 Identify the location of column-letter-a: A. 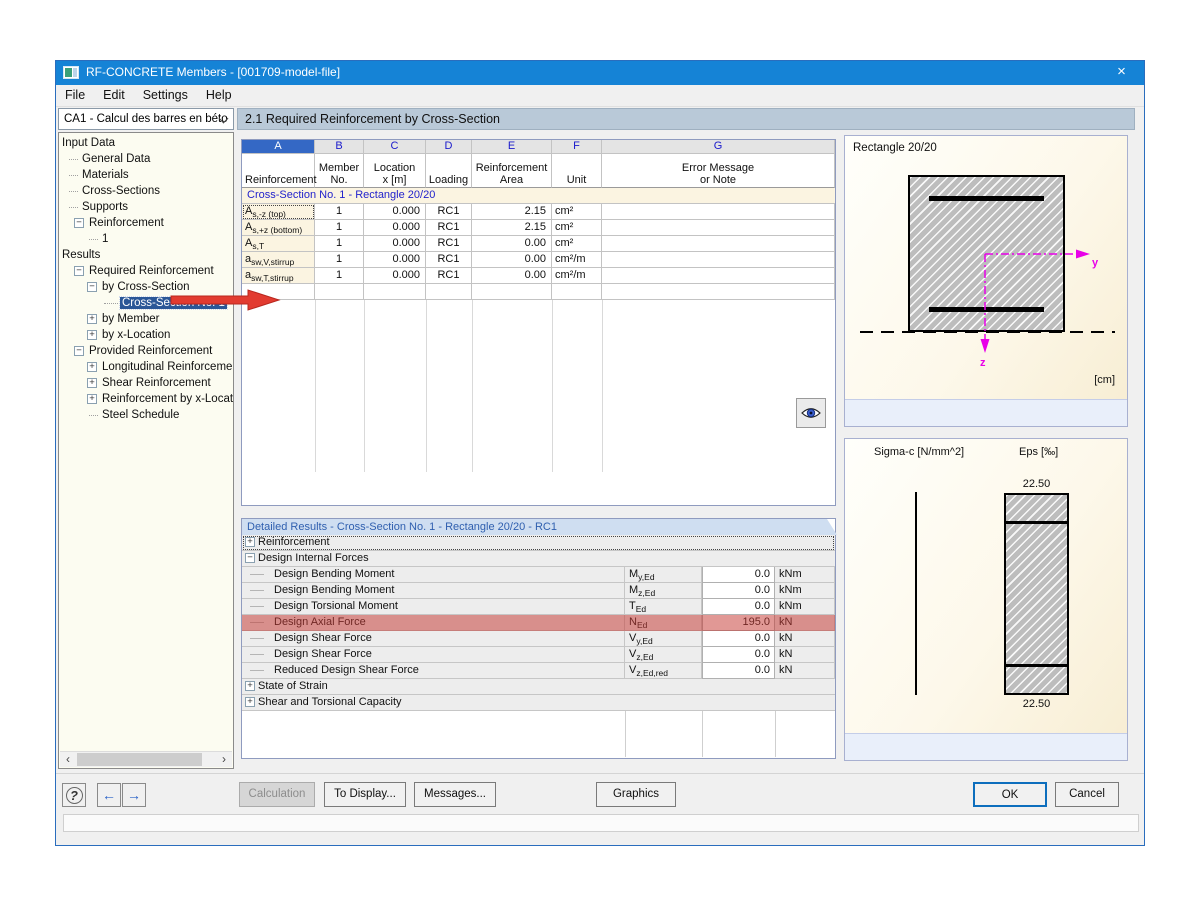
(278, 147).